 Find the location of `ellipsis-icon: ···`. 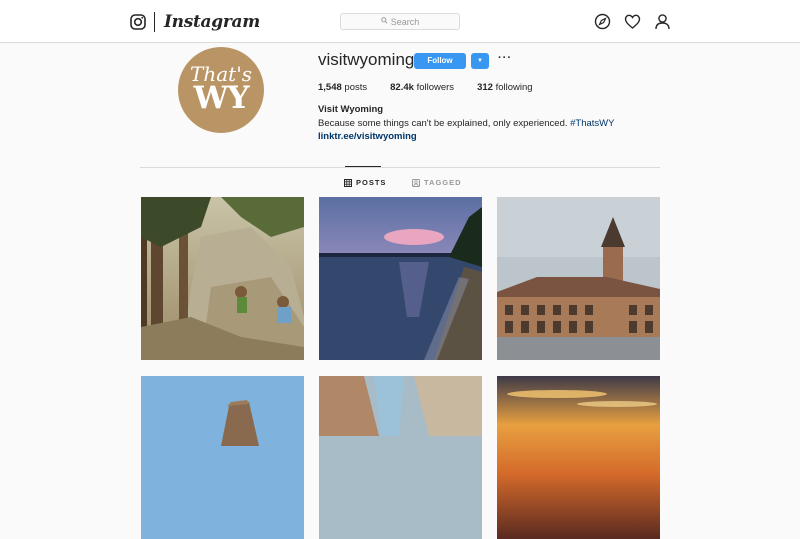

ellipsis-icon: ··· is located at coordinates (505, 58).